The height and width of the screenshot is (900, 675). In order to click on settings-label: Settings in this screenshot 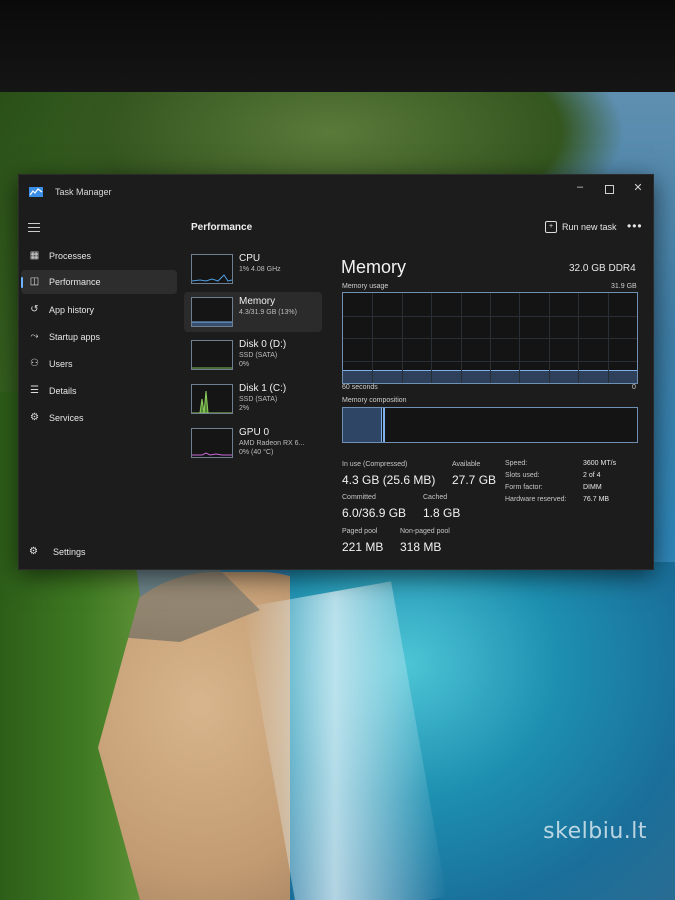, I will do `click(69, 552)`.